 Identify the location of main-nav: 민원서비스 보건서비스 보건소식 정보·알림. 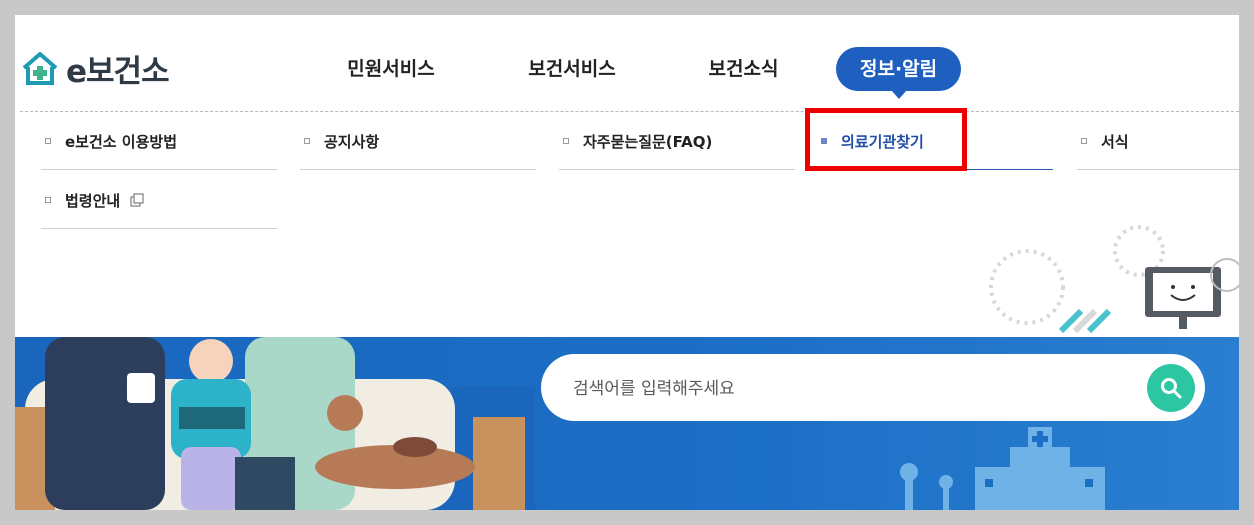
(515, 73).